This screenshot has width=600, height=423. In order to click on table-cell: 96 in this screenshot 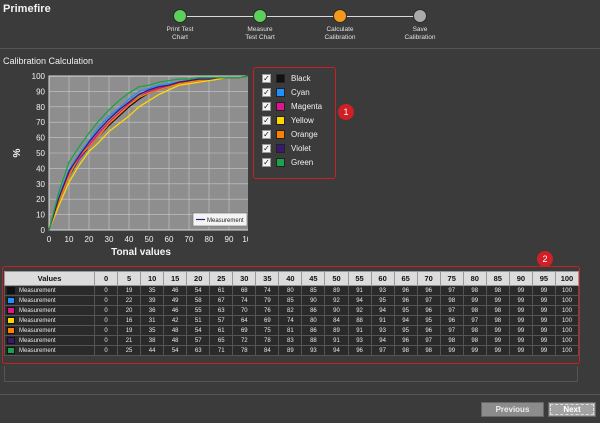, I will do `click(451, 320)`.